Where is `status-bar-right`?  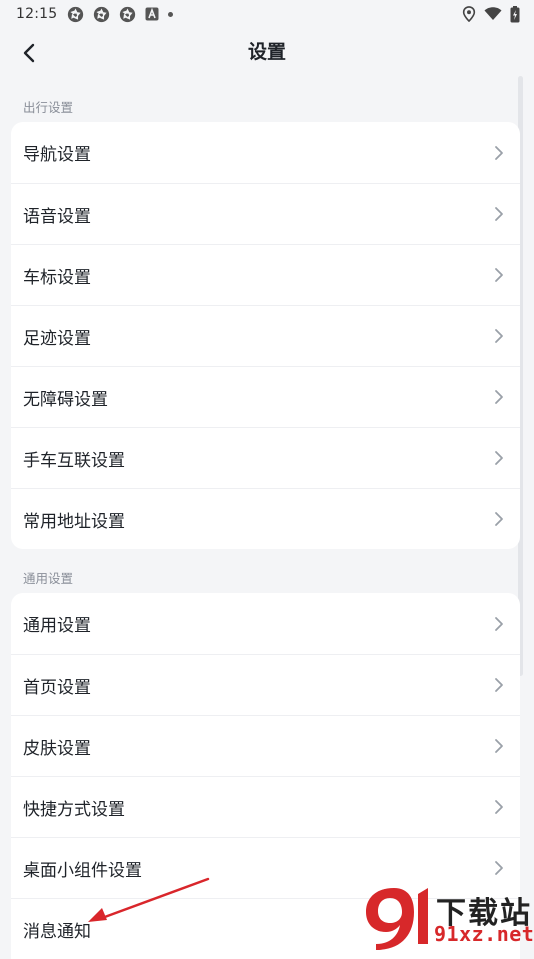 status-bar-right is located at coordinates (491, 14).